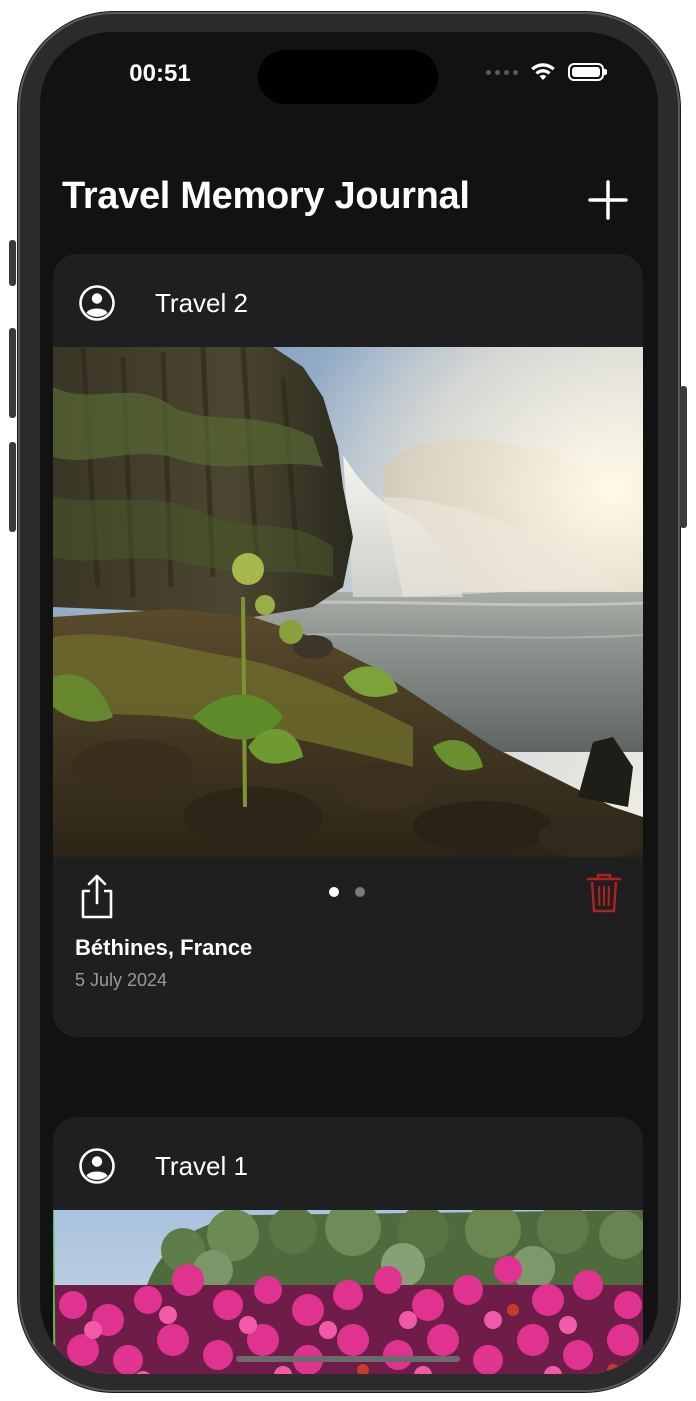 This screenshot has height=1401, width=696. What do you see at coordinates (348, 300) in the screenshot?
I see `card-header: Travel 2` at bounding box center [348, 300].